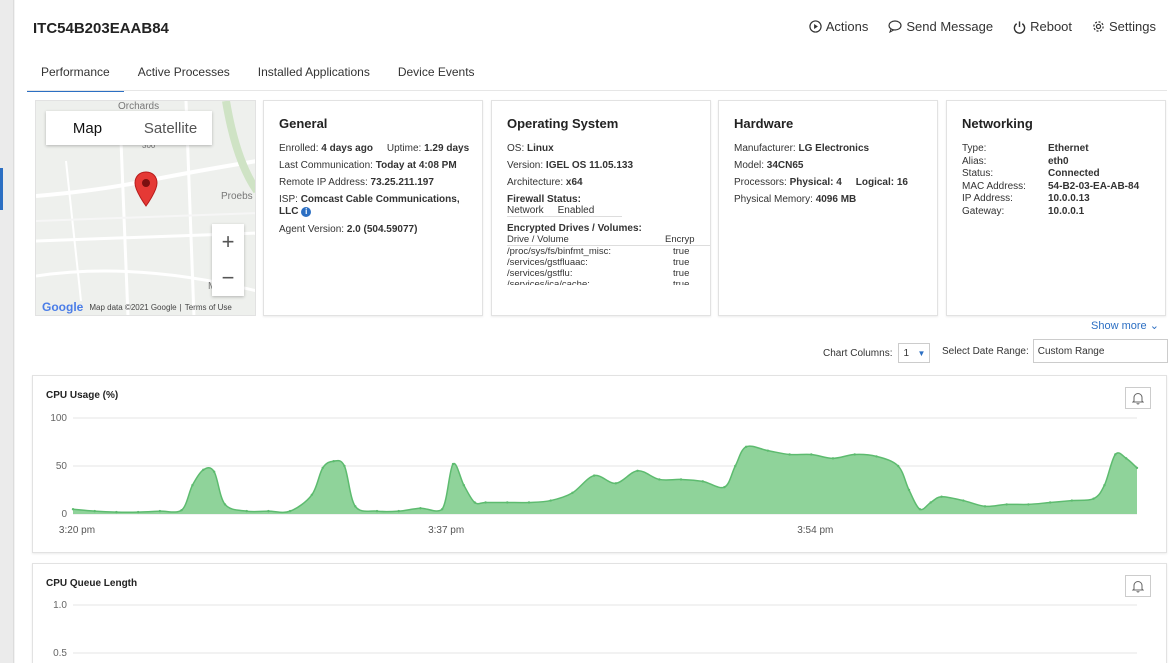 The width and height of the screenshot is (1170, 663). Describe the element at coordinates (306, 212) in the screenshot. I see `info-icon: i` at that location.